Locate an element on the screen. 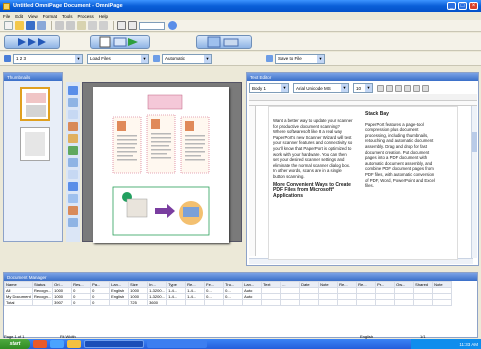 The height and width of the screenshot is (349, 481). windows-taskbar: start 11:33 AM is located at coordinates (240, 344).